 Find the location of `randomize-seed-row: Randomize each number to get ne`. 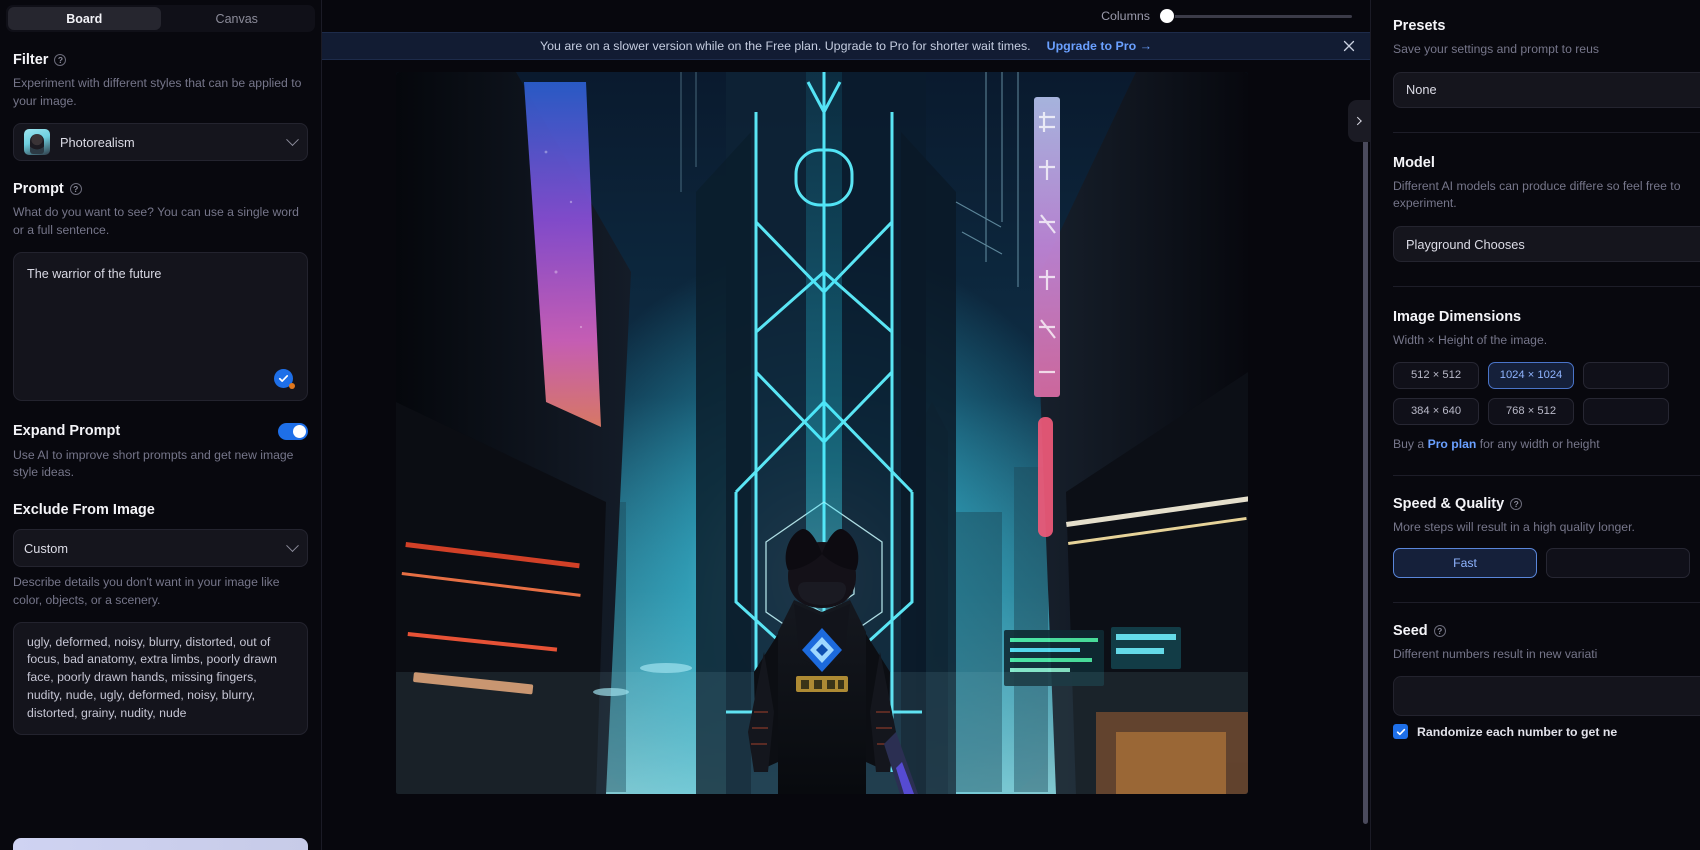

randomize-seed-row: Randomize each number to get ne is located at coordinates (1546, 732).